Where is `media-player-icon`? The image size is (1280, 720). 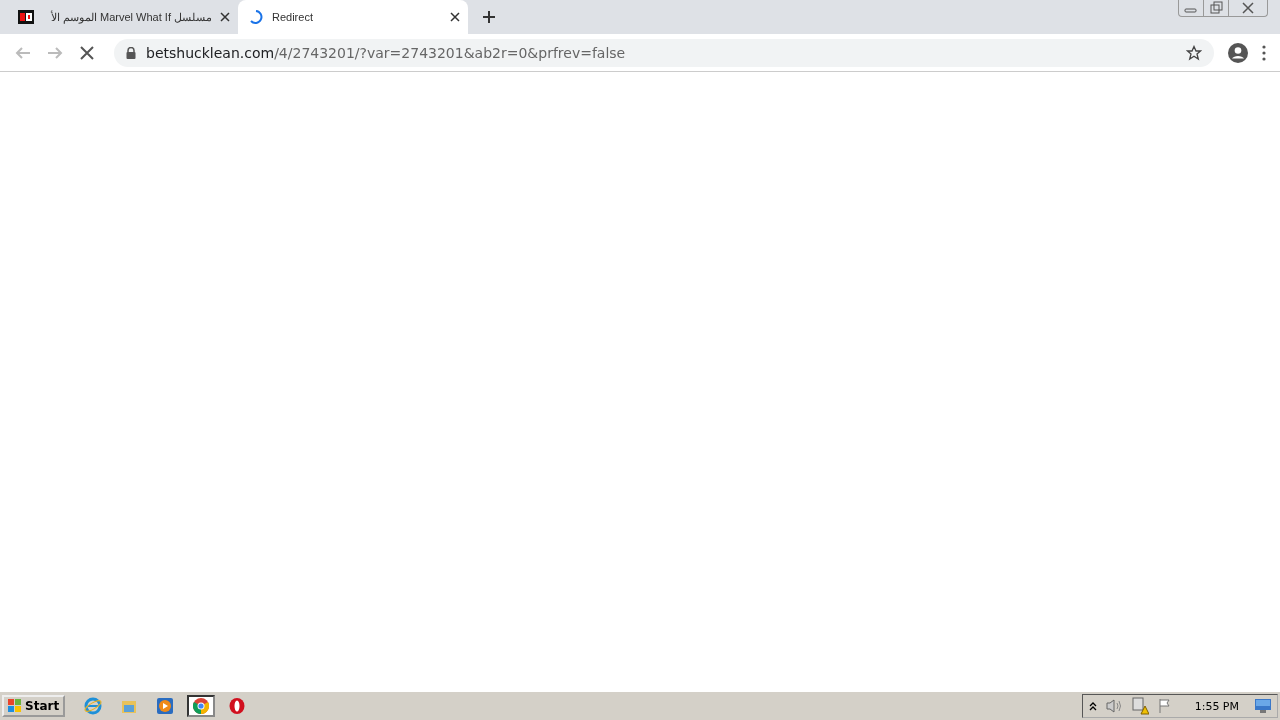
media-player-icon is located at coordinates (165, 706).